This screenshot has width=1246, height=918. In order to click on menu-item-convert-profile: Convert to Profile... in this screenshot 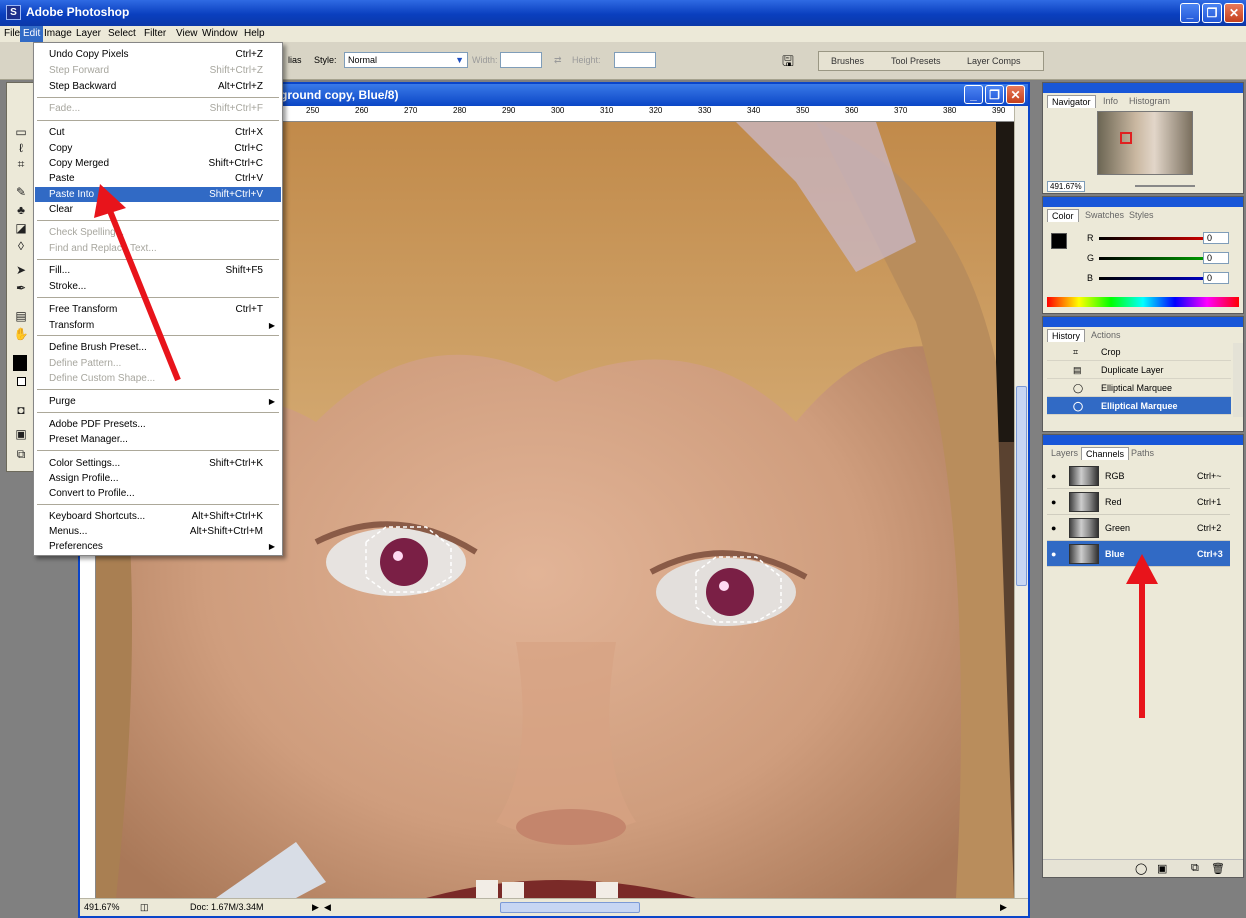, I will do `click(158, 493)`.